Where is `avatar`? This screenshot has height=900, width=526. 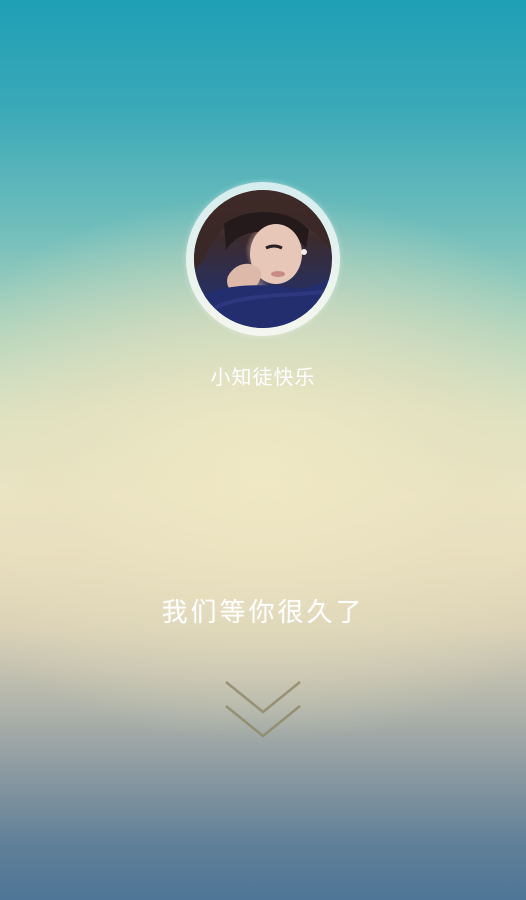 avatar is located at coordinates (263, 259).